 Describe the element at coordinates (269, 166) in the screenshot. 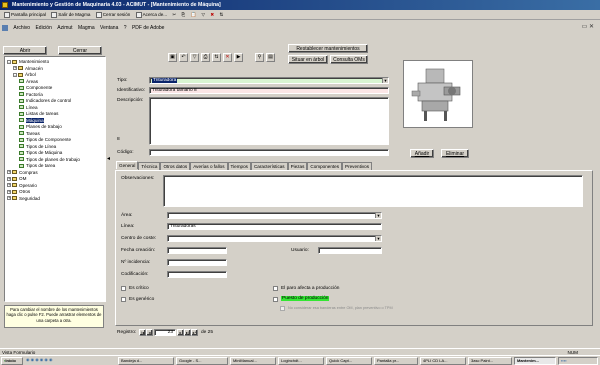

I see `tab-caracteristicas: Características` at that location.